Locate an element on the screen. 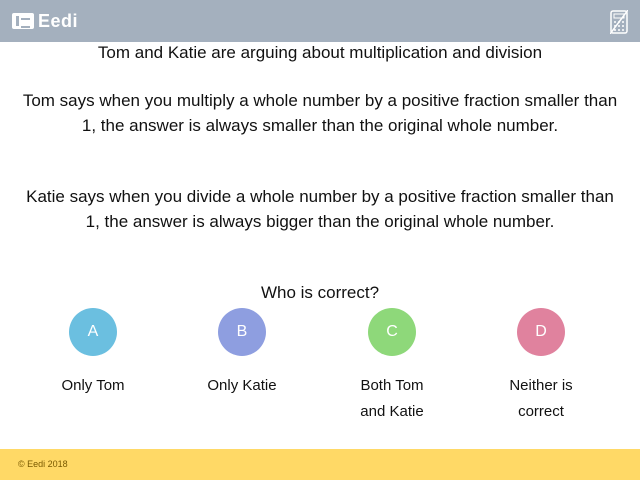 This screenshot has width=640, height=480. answer-option-b: B Only Katie is located at coordinates (242, 353).